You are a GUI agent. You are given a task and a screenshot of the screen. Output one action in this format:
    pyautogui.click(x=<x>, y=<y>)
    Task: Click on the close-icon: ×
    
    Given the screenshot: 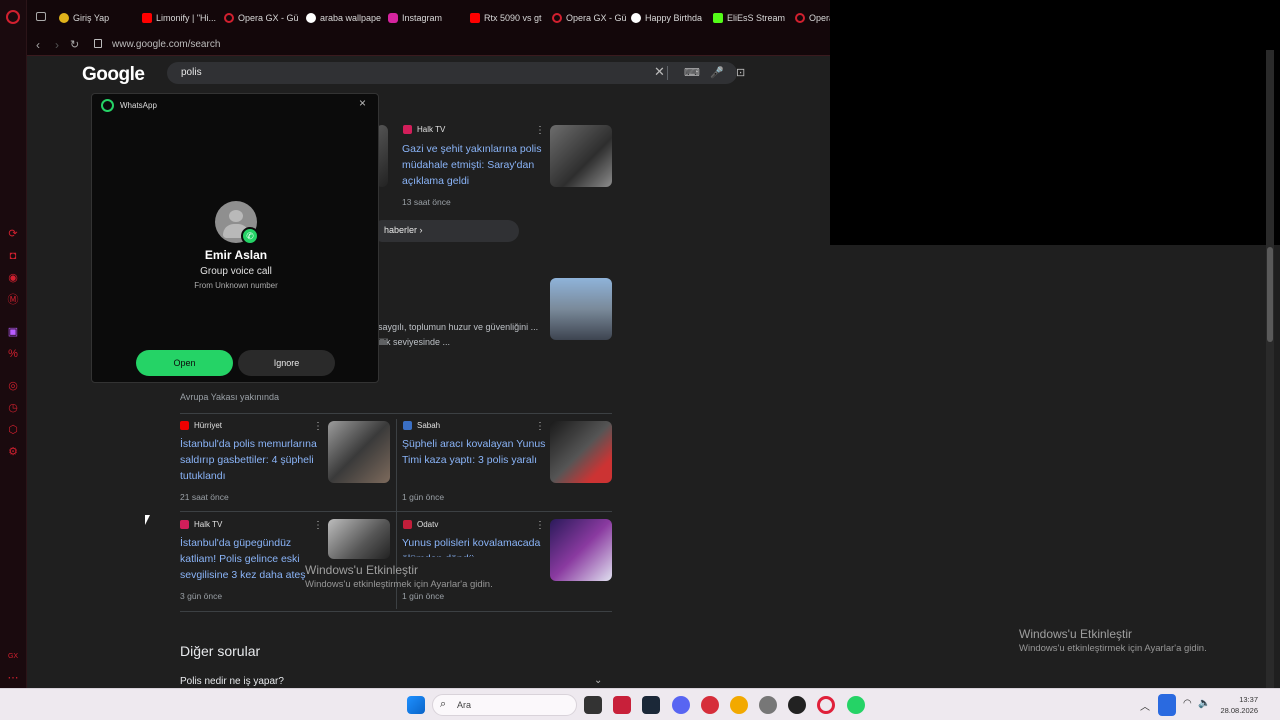 What is the action you would take?
    pyautogui.click(x=362, y=103)
    